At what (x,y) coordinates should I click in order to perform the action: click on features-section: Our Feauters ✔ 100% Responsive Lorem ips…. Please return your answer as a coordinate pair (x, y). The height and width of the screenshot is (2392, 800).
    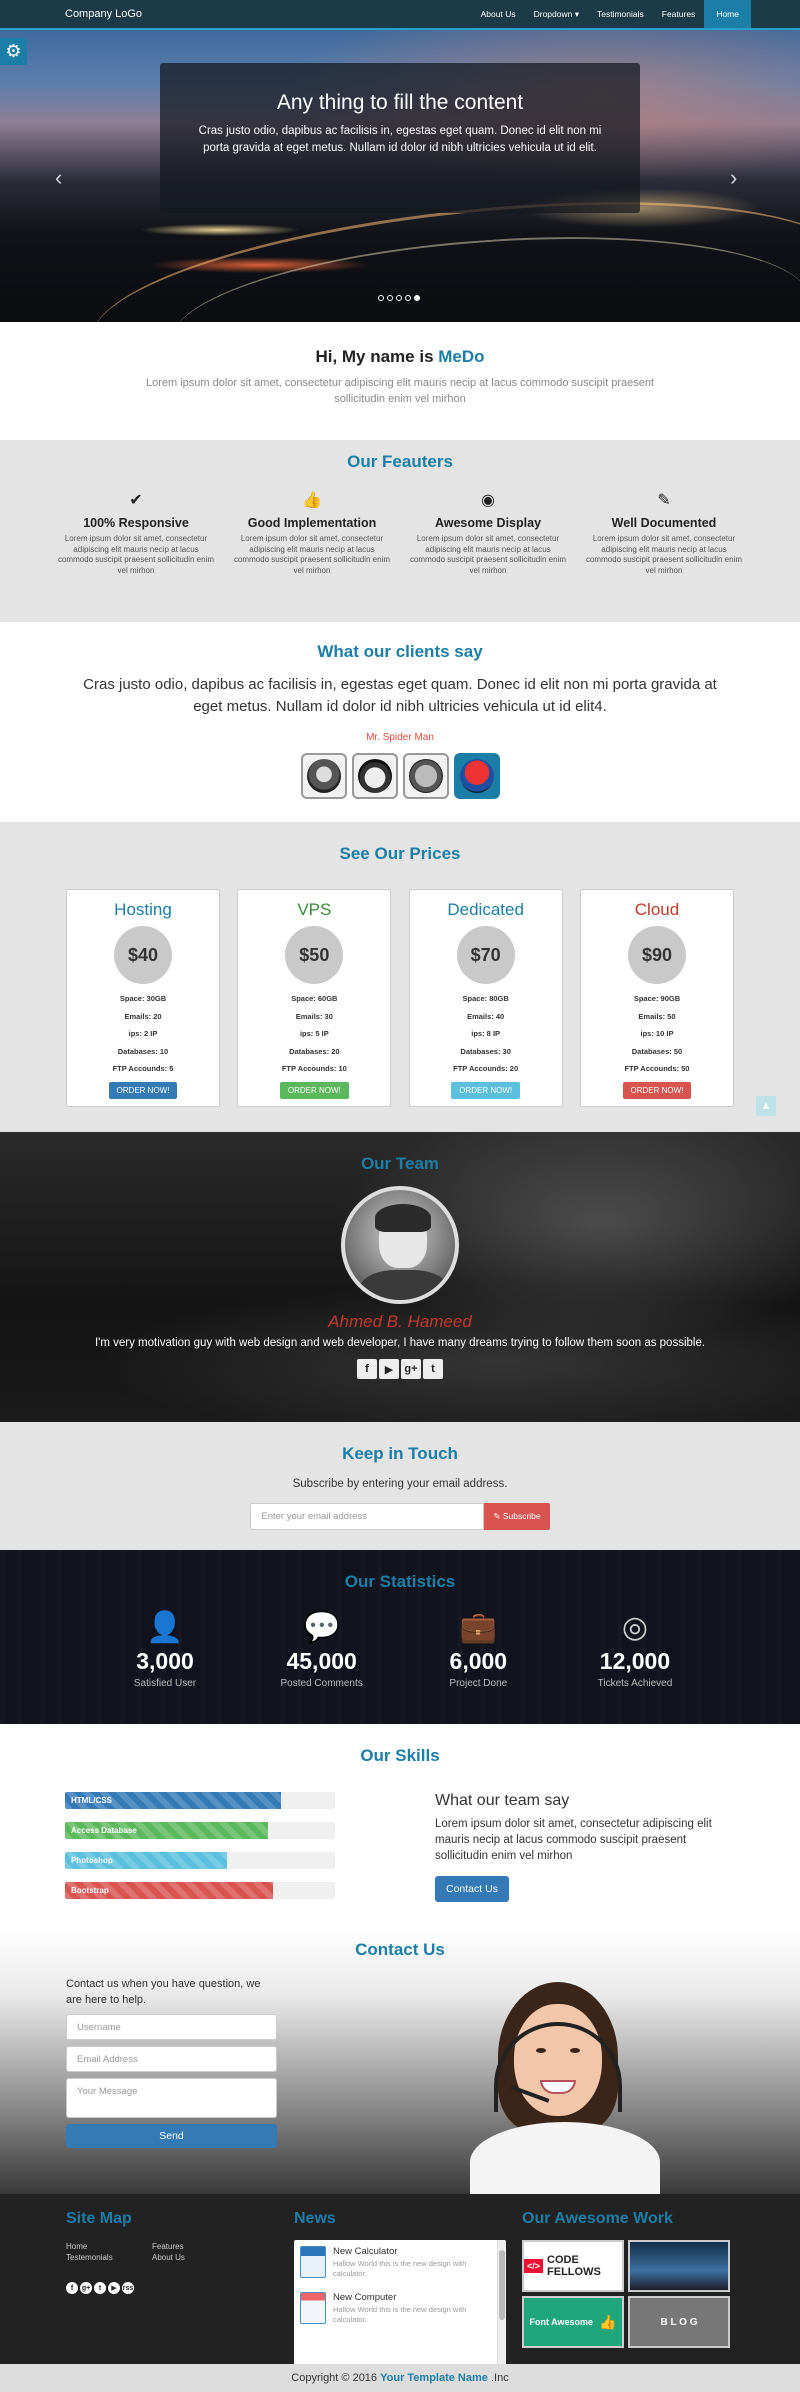
    Looking at the image, I should click on (400, 531).